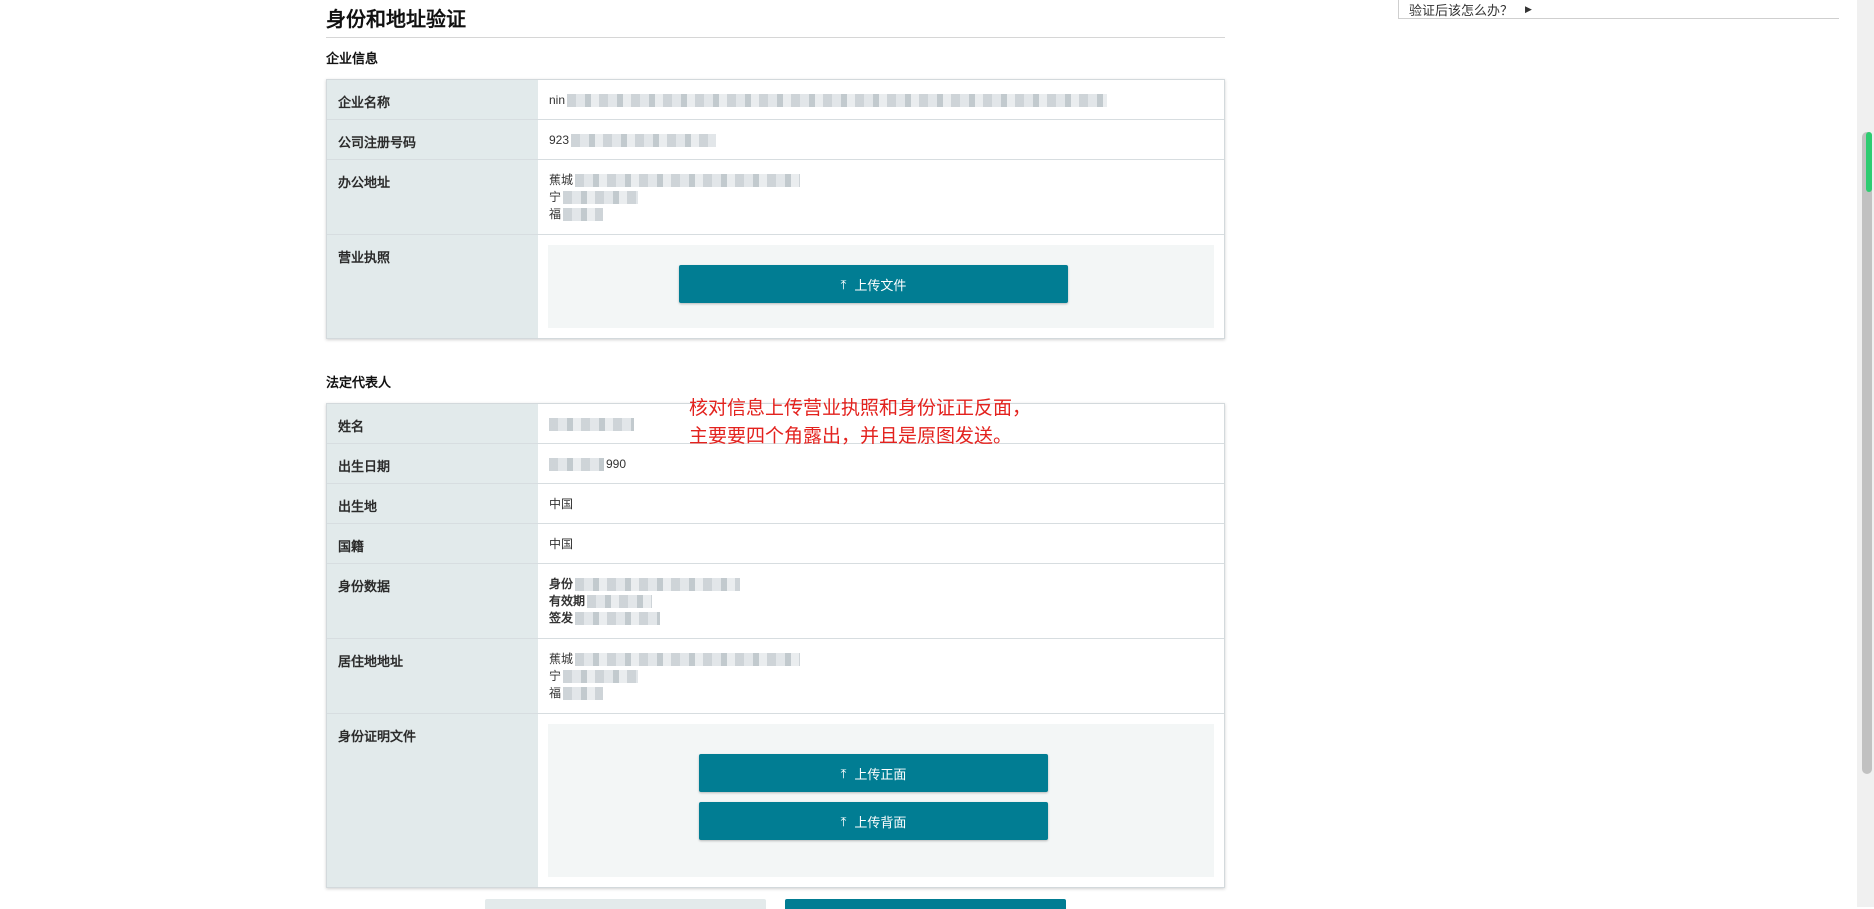 Image resolution: width=1874 pixels, height=909 pixels. I want to click on row-label: 国籍, so click(432, 543).